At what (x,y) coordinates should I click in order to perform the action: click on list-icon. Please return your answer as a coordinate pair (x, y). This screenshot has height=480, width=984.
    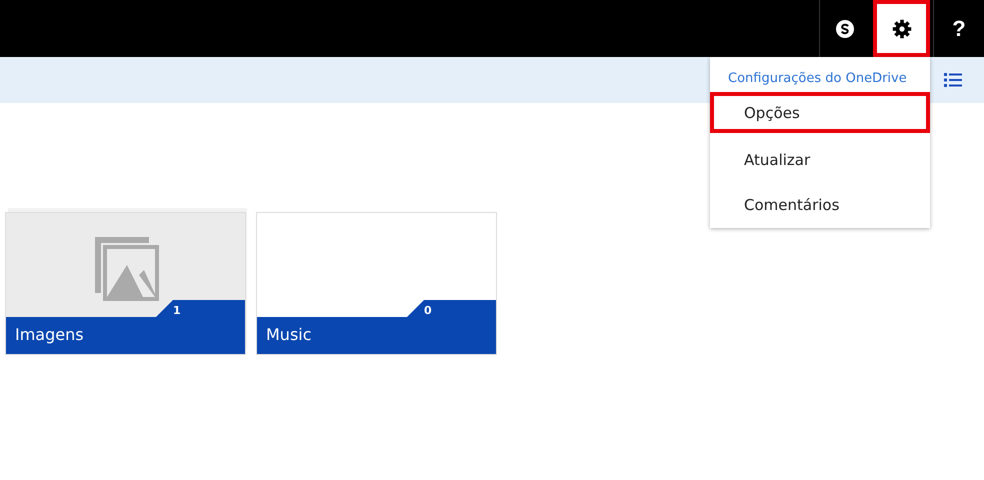
    Looking at the image, I should click on (953, 80).